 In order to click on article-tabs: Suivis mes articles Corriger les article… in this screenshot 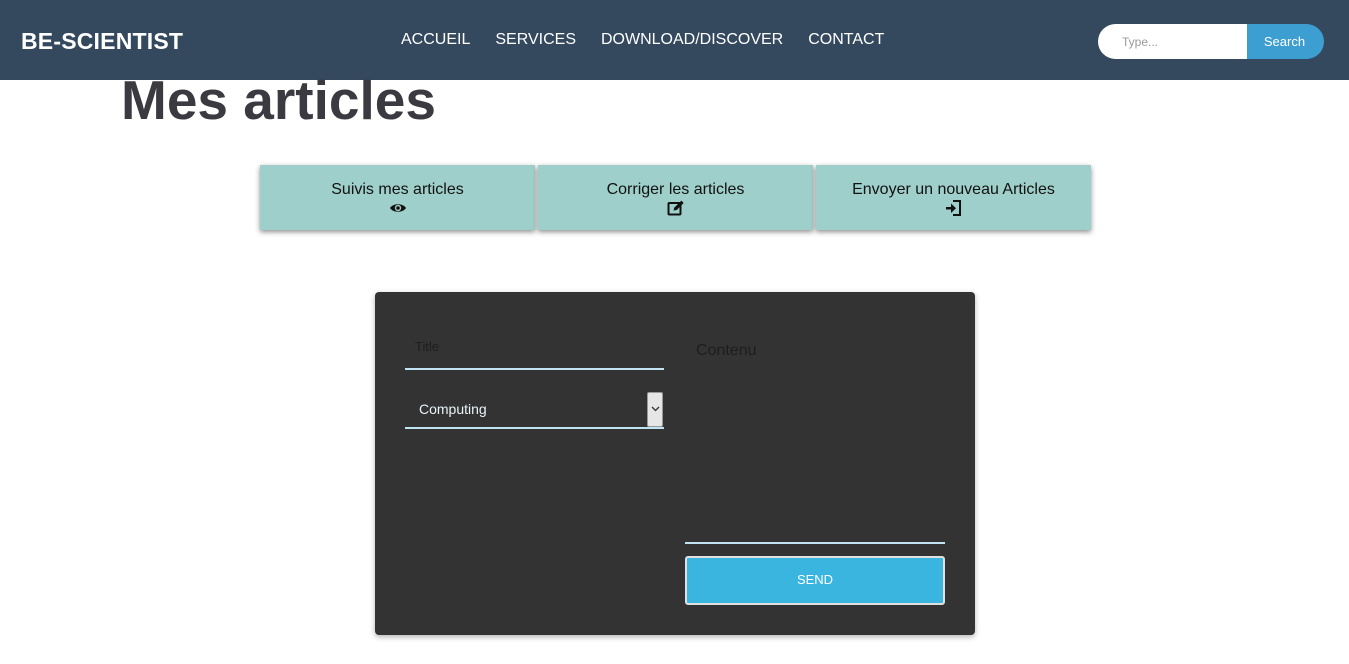, I will do `click(677, 197)`.